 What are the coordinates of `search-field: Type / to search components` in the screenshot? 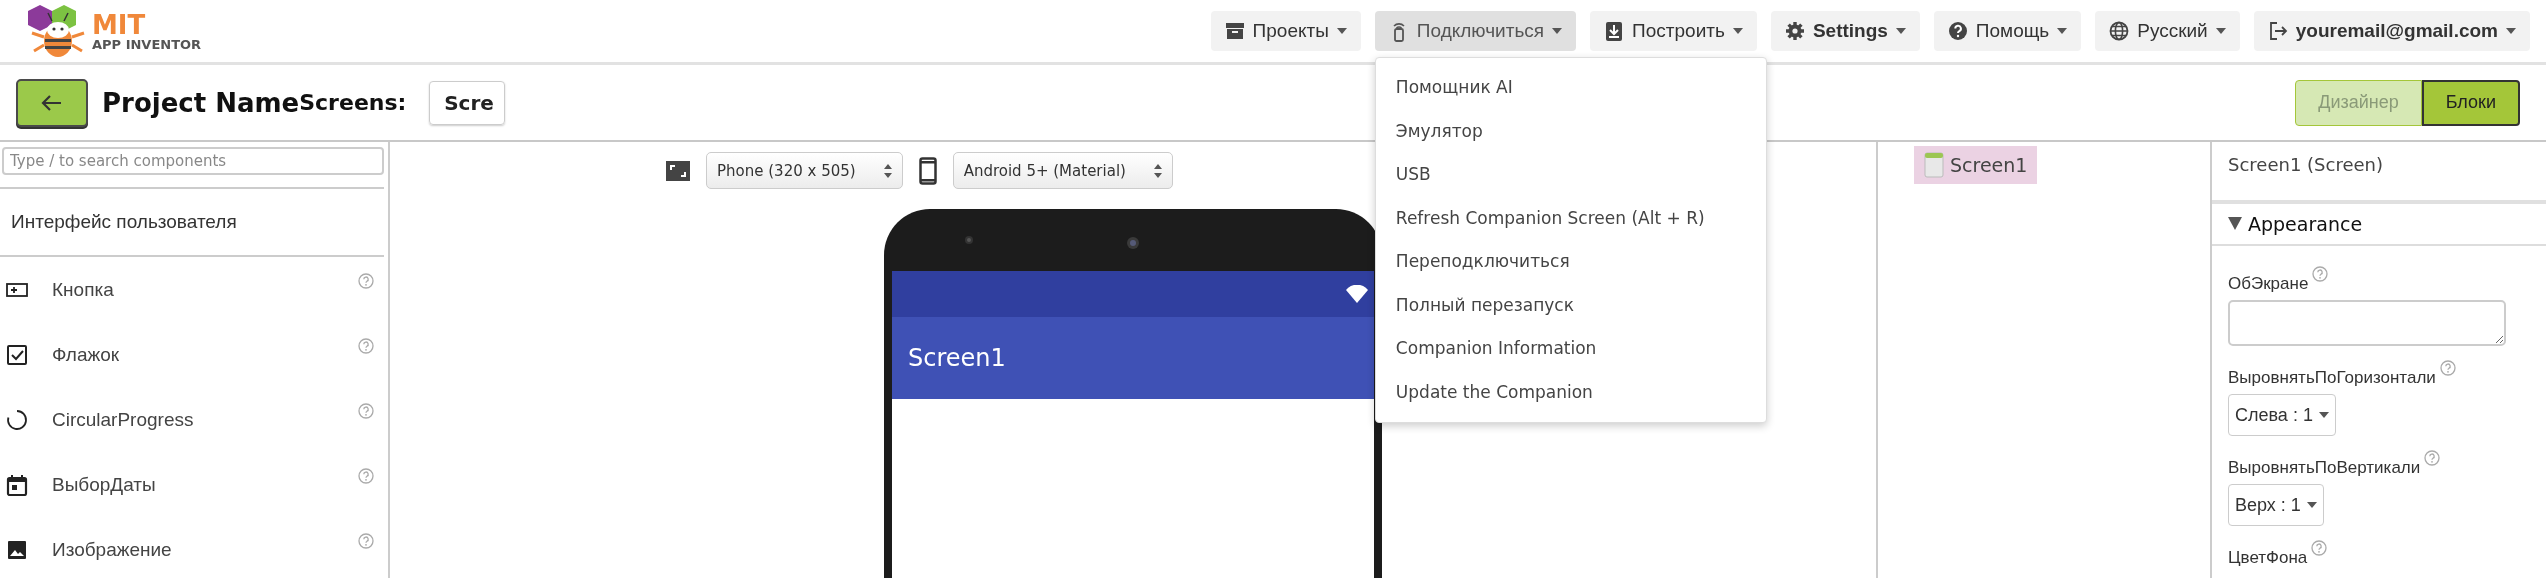 It's located at (193, 161).